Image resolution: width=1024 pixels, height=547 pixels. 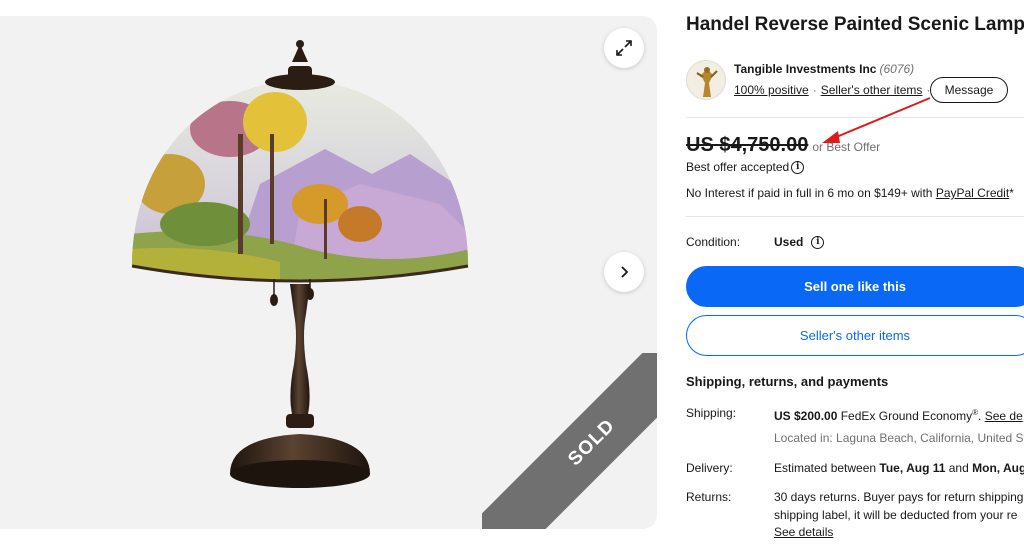 What do you see at coordinates (959, 468) in the screenshot?
I see `delivery-and: and` at bounding box center [959, 468].